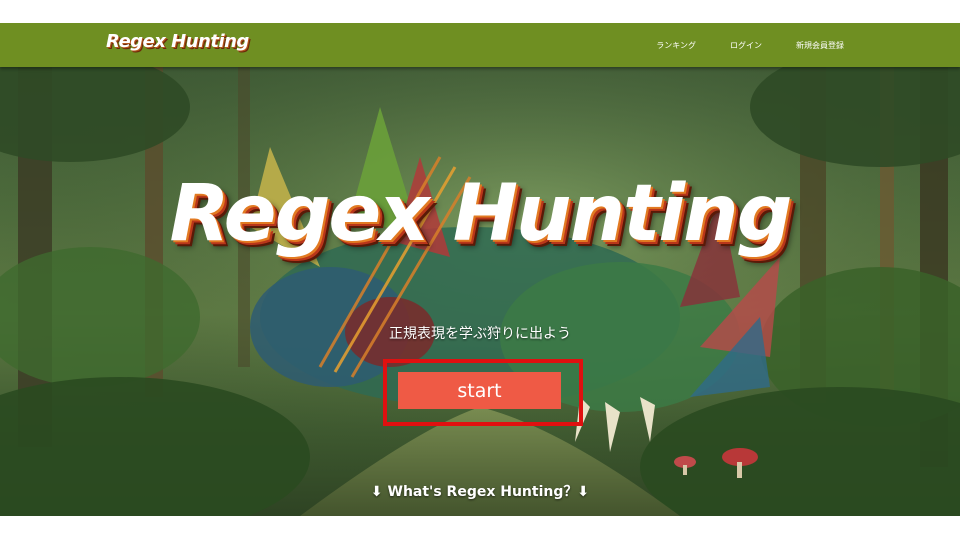 This screenshot has height=540, width=960. Describe the element at coordinates (480, 214) in the screenshot. I see `hero-title: Regex Hunting` at that location.